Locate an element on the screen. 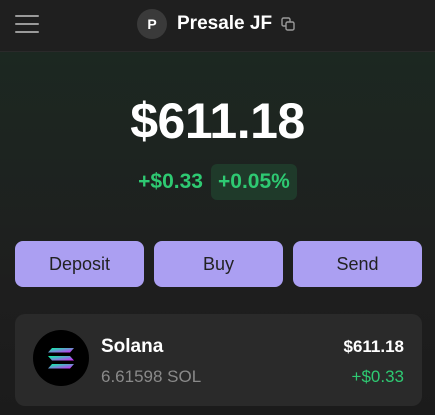  change-percent-badge: +0.05% is located at coordinates (254, 182).